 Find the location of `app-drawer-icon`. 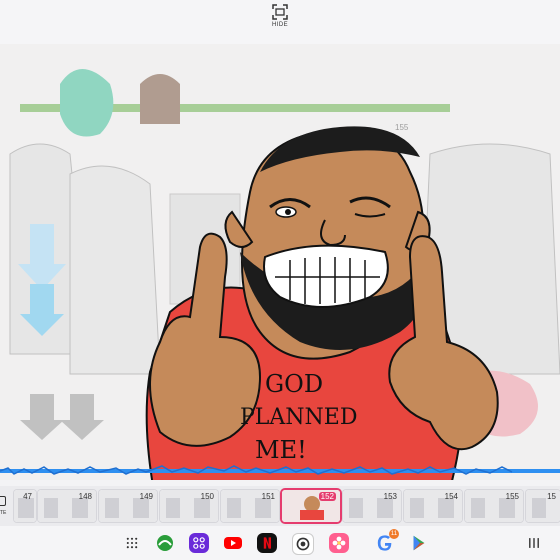

app-drawer-icon is located at coordinates (132, 543).